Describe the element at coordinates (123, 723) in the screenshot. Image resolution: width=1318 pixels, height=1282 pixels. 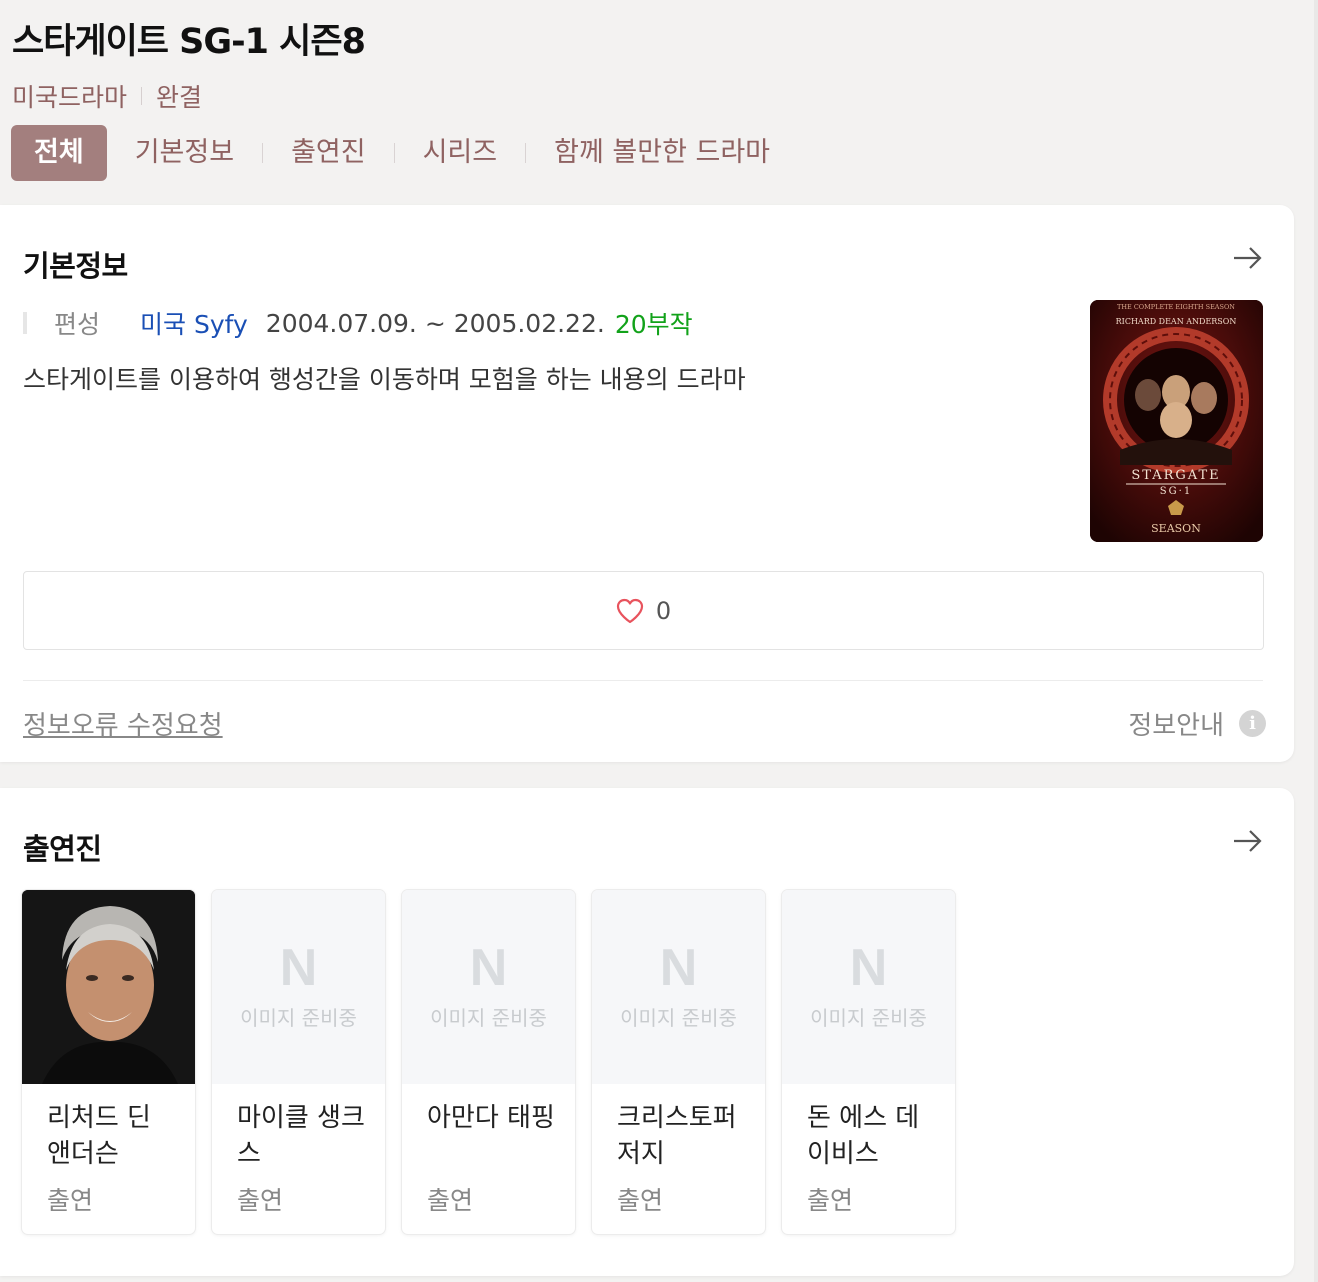
I see `report-error-link: 정보오류 수정요청` at that location.